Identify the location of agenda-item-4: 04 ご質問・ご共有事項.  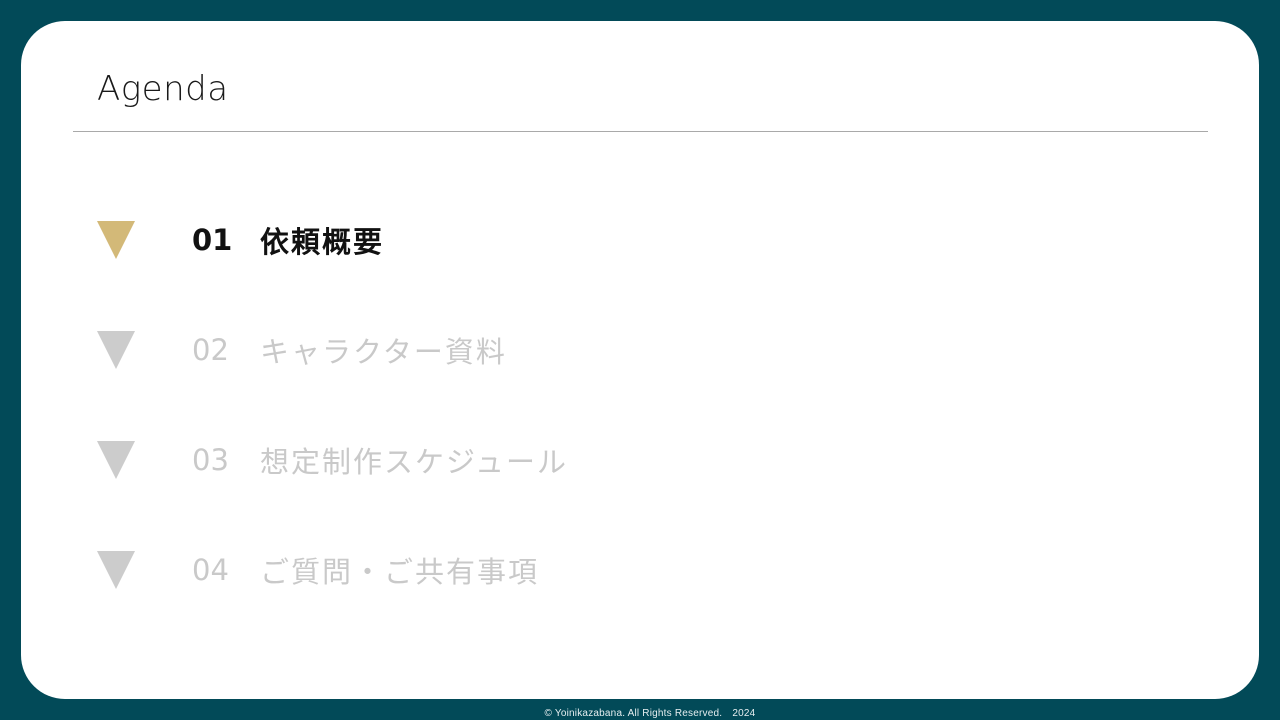
(318, 570).